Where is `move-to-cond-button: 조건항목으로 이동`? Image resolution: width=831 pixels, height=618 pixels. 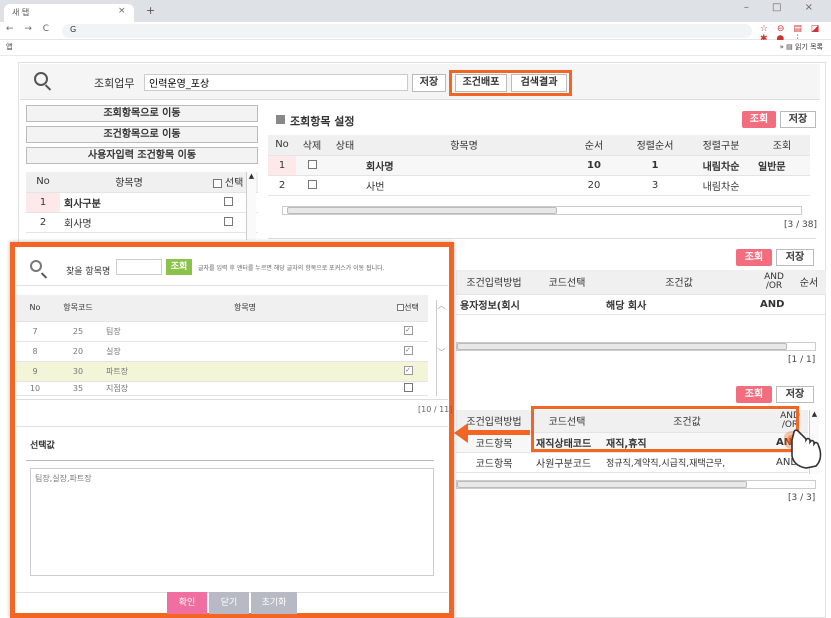
move-to-cond-button: 조건항목으로 이동 is located at coordinates (142, 134).